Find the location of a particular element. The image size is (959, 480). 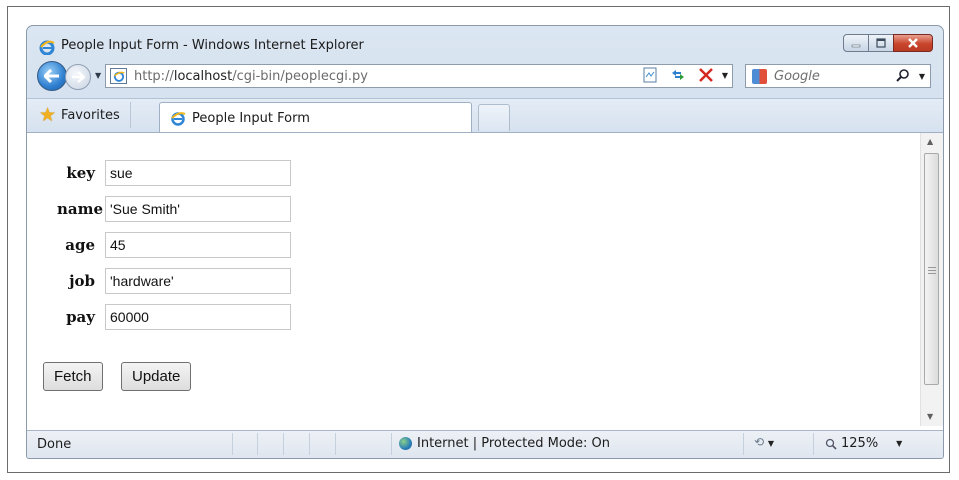

ie-page-icon is located at coordinates (119, 76).